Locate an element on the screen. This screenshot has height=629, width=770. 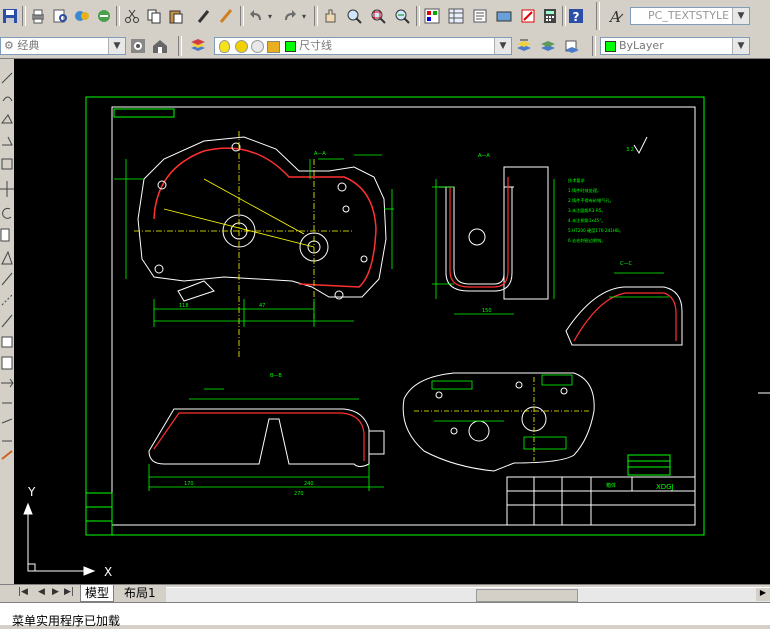
ucs-x-label: X is located at coordinates (108, 572).